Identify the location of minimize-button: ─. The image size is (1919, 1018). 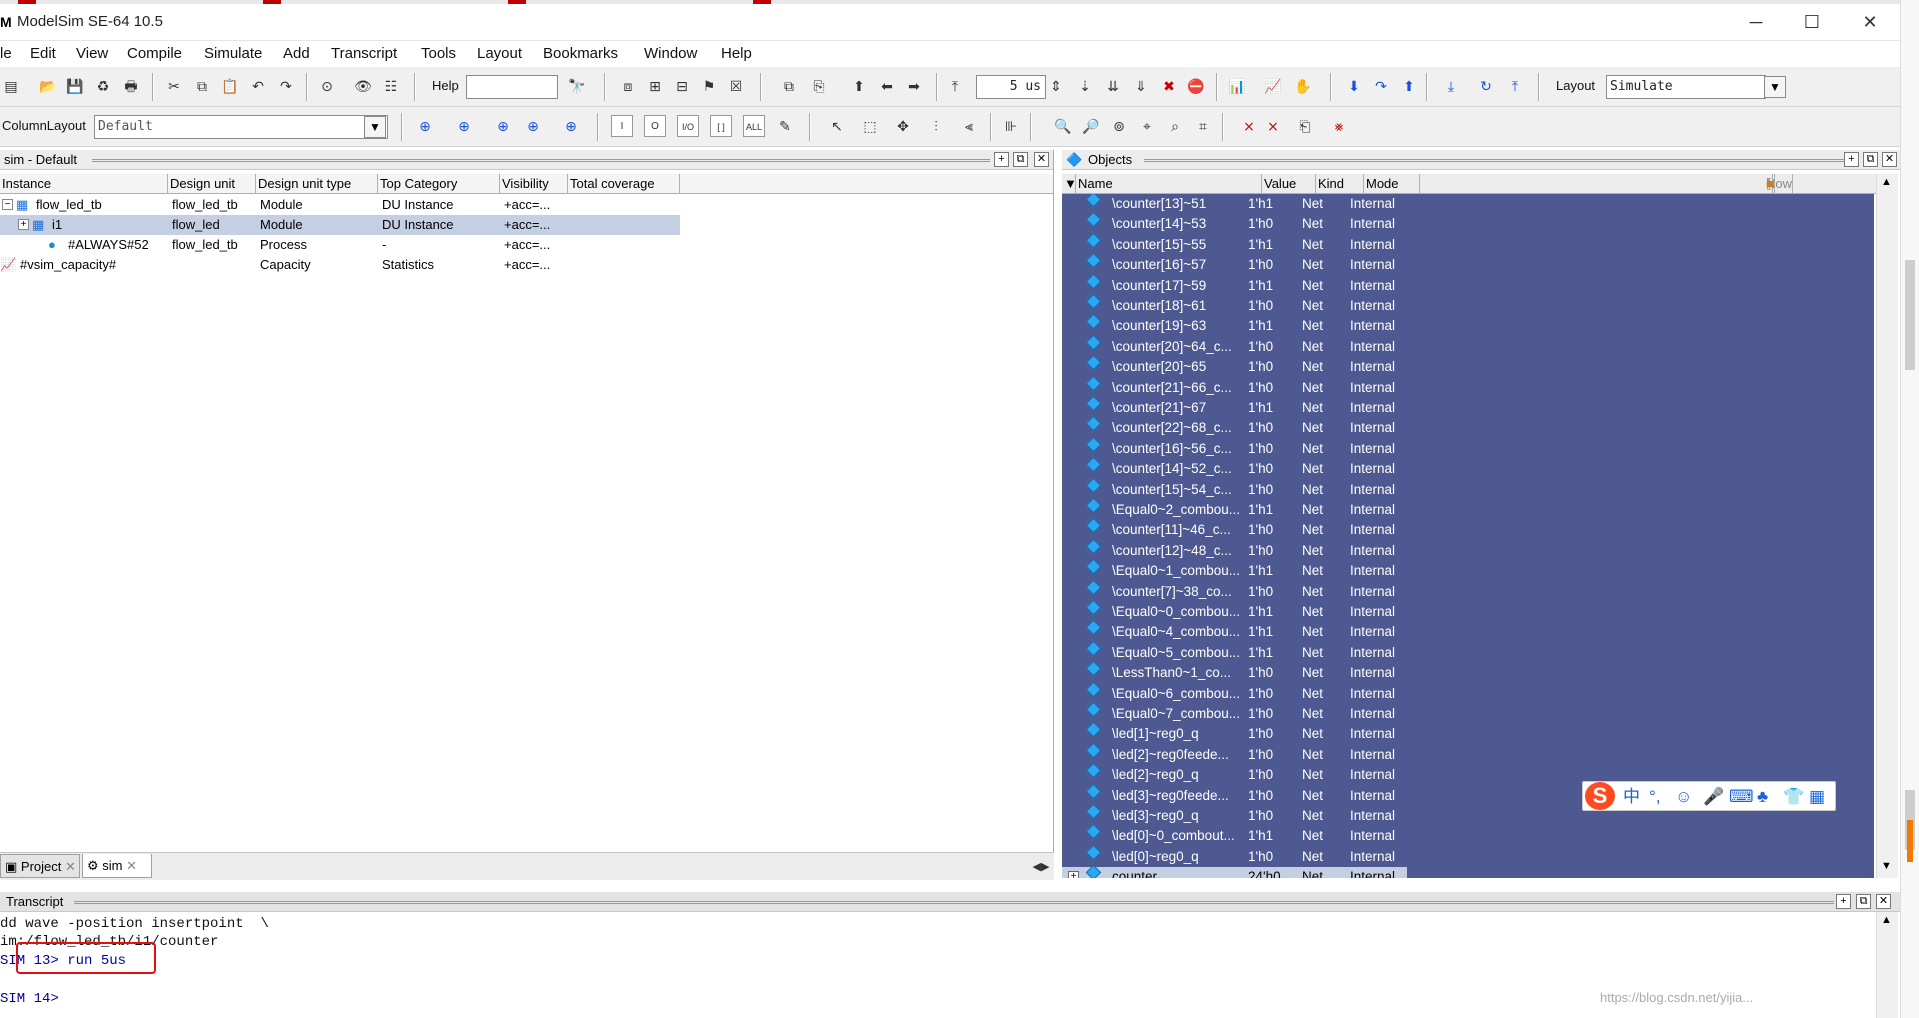
(1756, 22).